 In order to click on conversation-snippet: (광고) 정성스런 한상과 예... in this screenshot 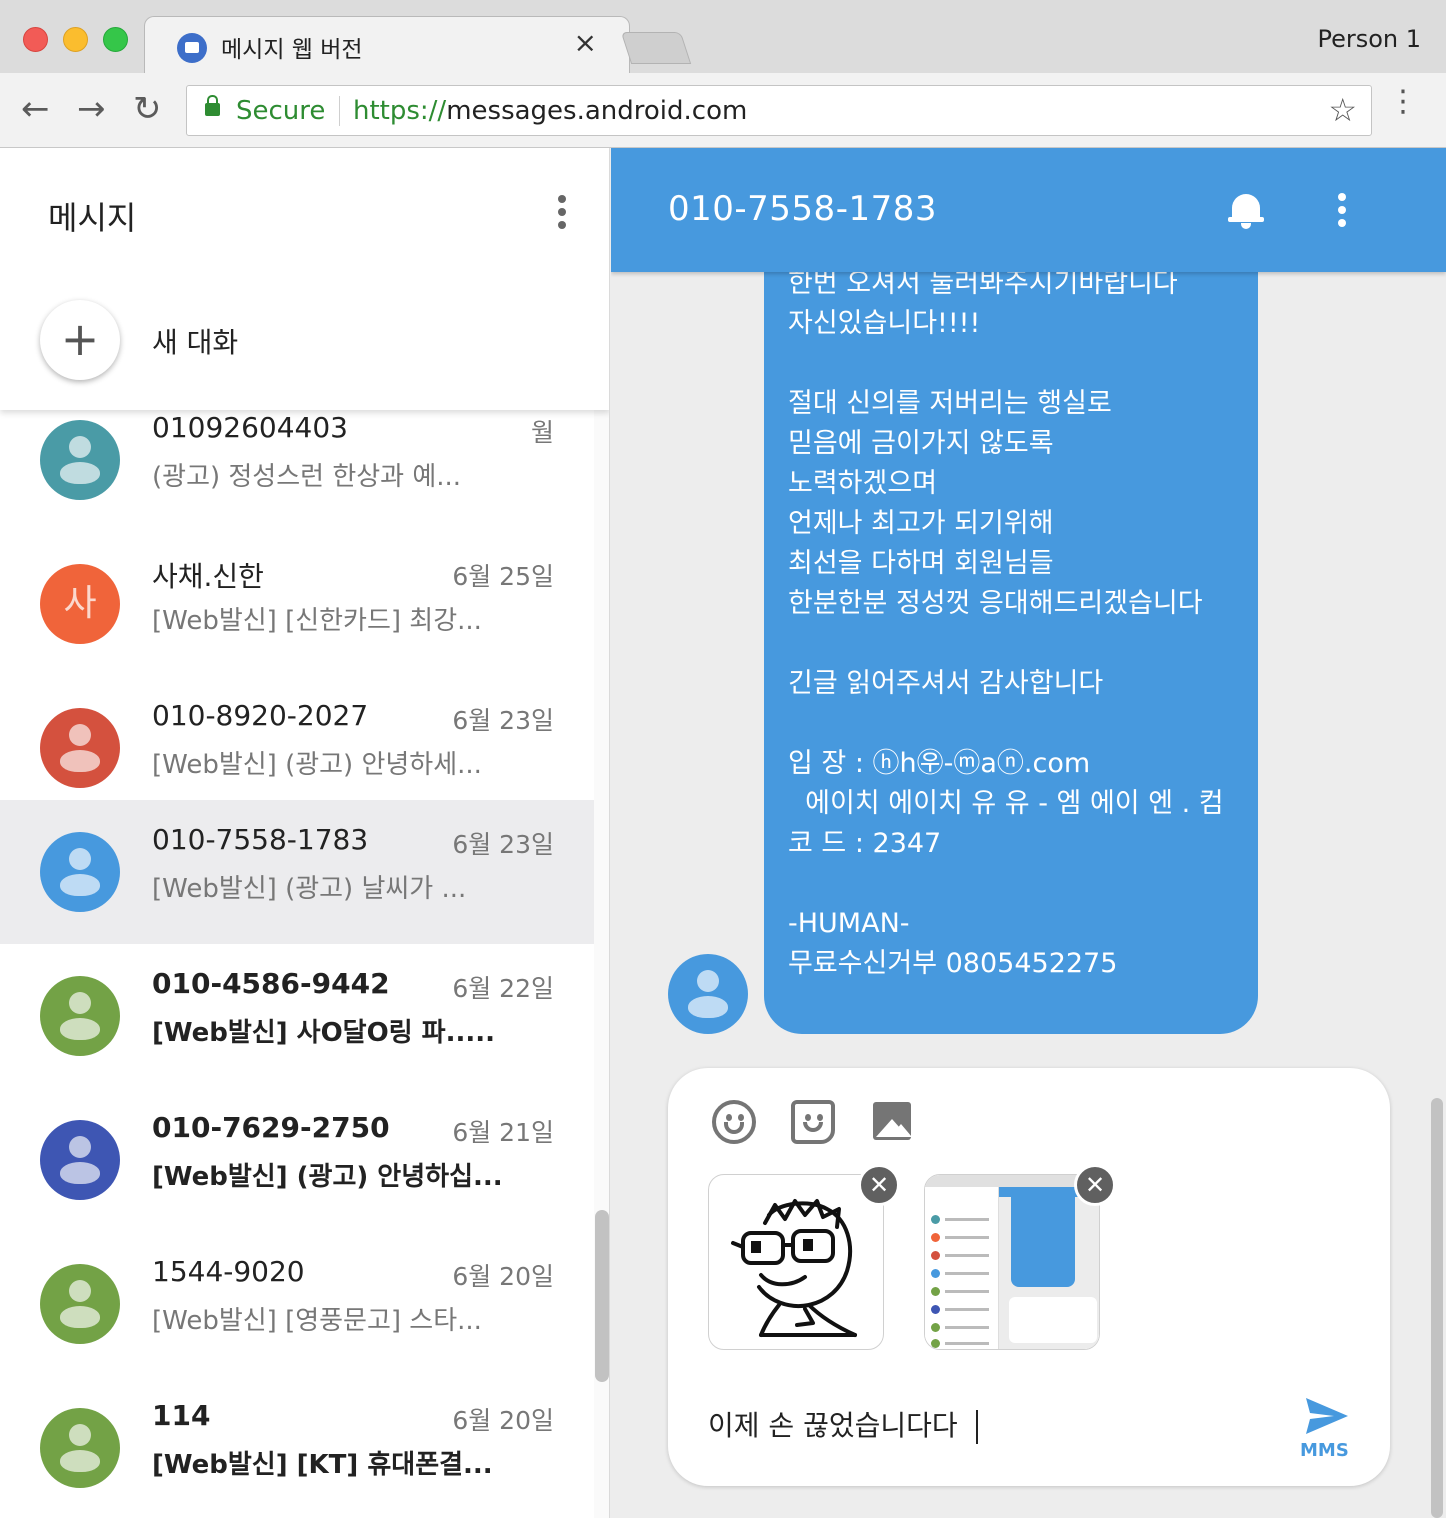, I will do `click(307, 477)`.